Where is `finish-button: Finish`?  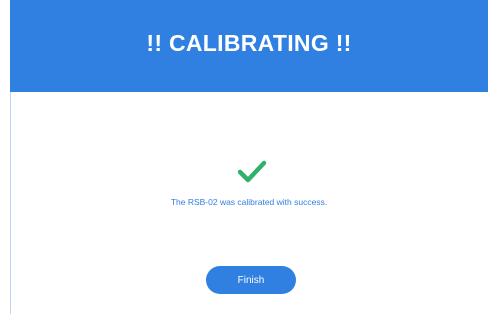 finish-button: Finish is located at coordinates (251, 280).